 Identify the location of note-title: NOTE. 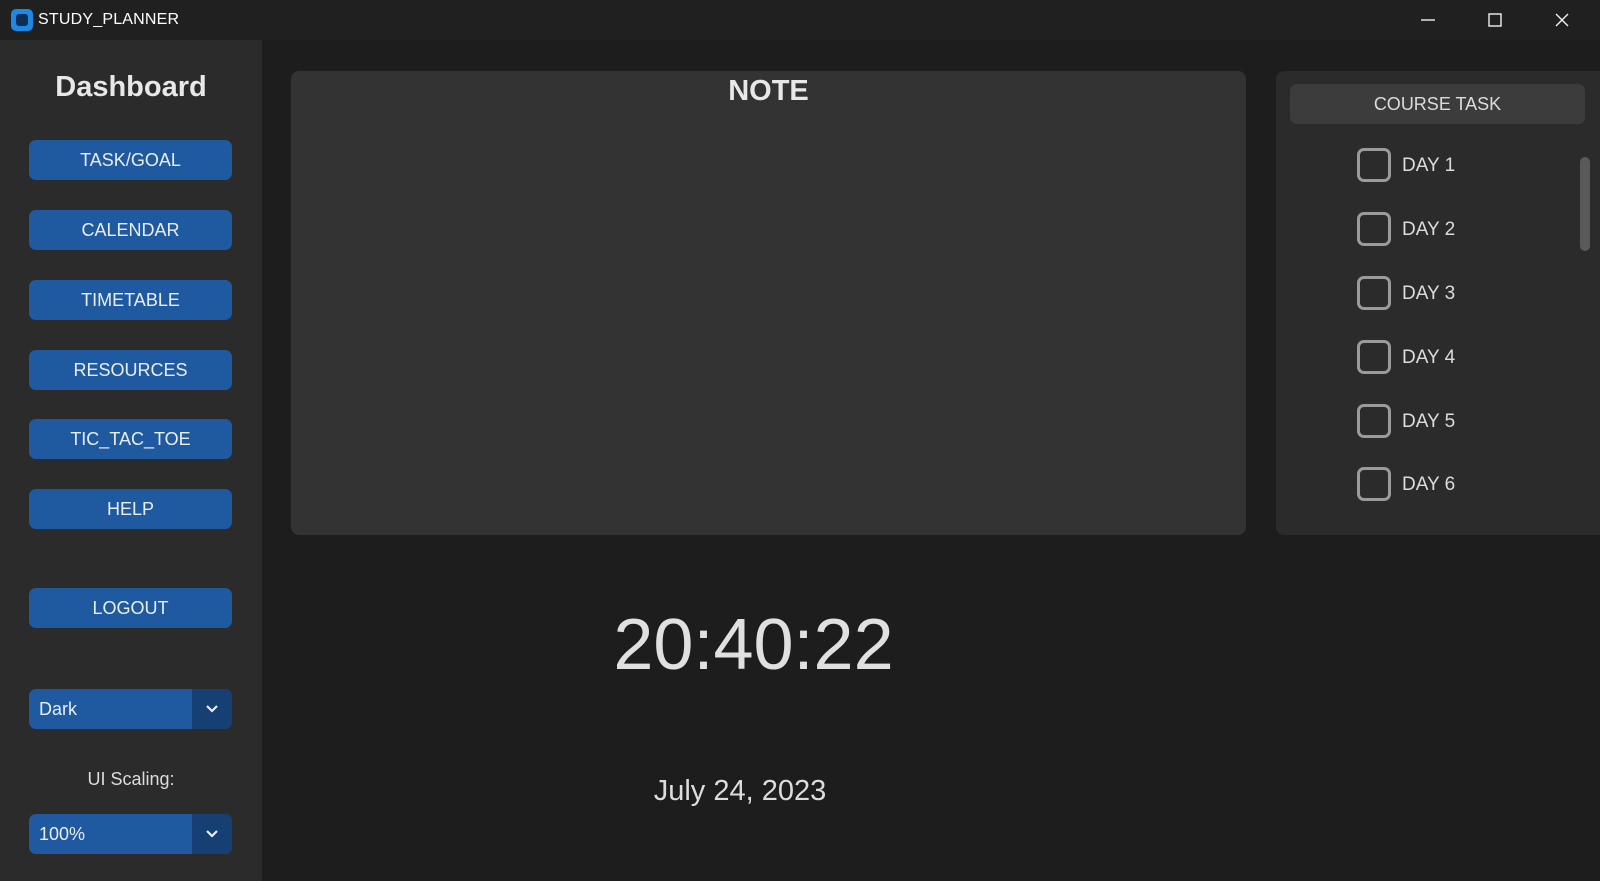
(768, 91).